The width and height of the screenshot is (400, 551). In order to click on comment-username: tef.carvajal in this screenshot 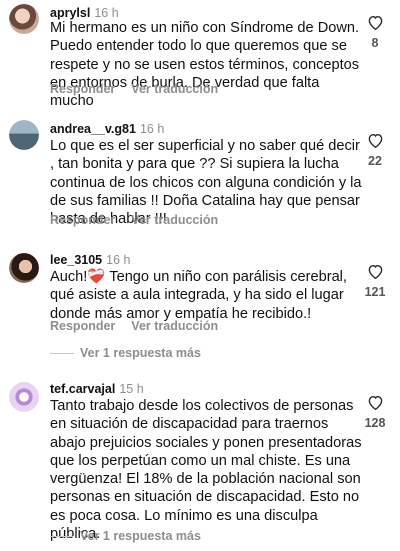, I will do `click(82, 389)`.